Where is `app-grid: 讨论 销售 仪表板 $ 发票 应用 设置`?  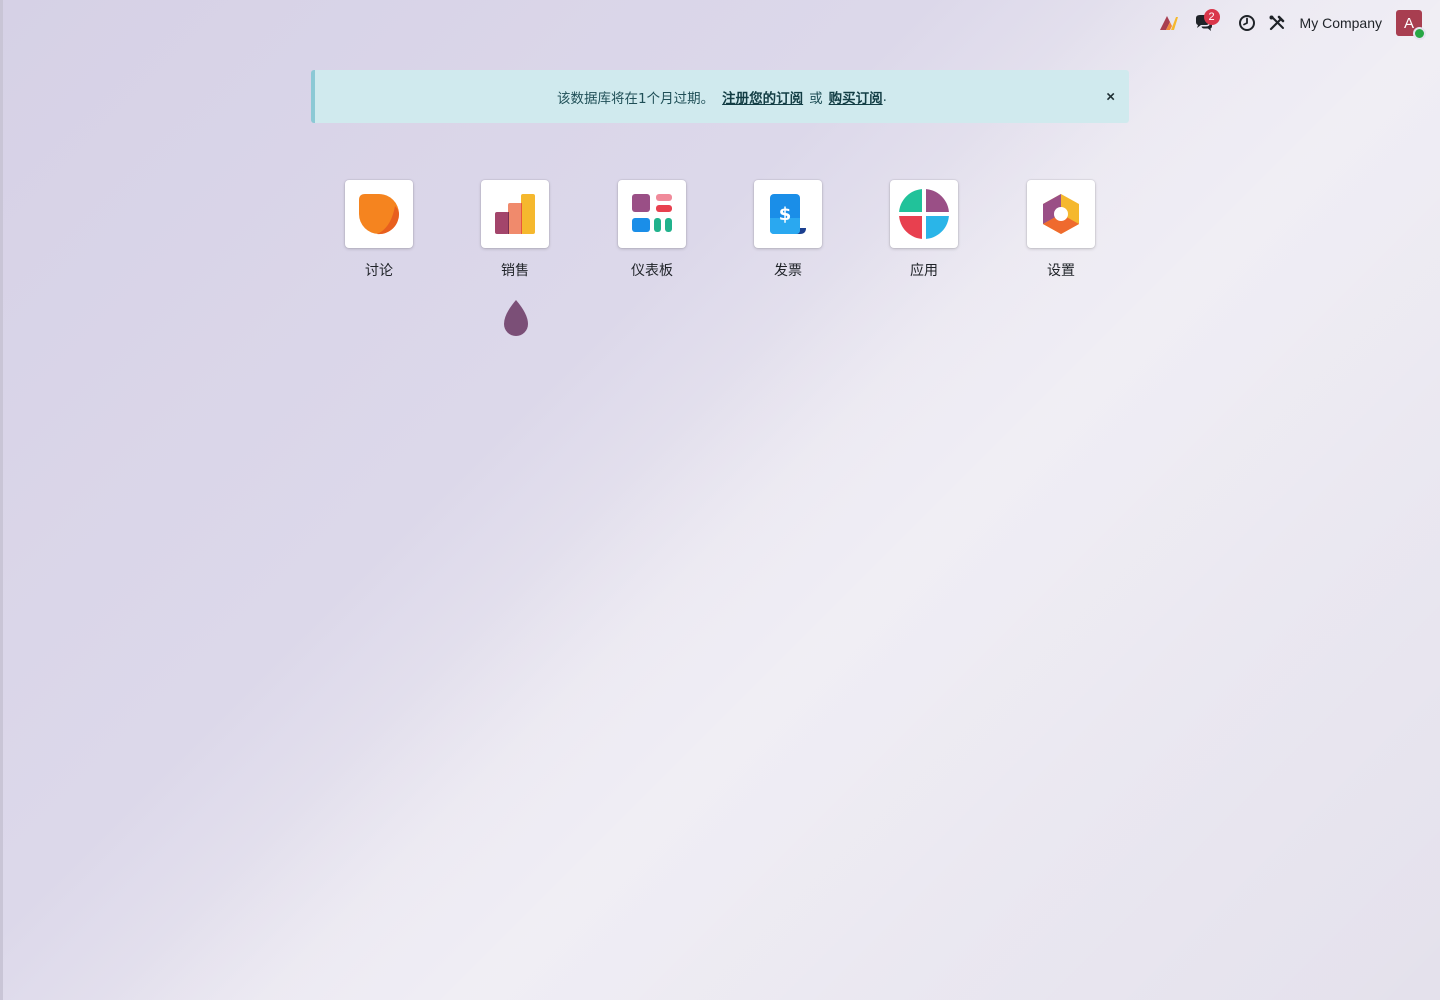 app-grid: 讨论 销售 仪表板 $ 发票 应用 设置 is located at coordinates (720, 235).